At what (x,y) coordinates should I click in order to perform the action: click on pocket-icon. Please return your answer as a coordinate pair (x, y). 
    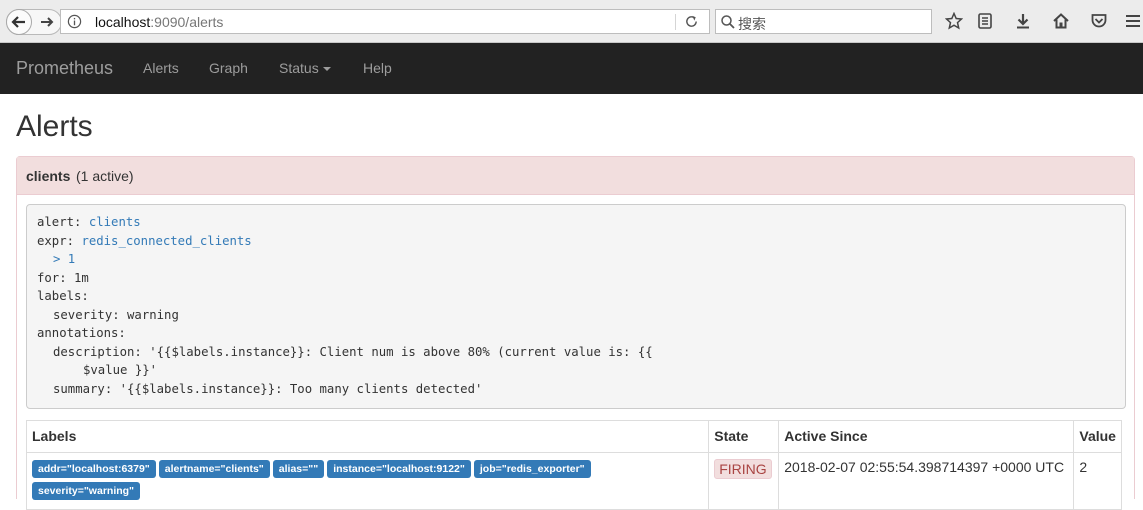
    Looking at the image, I should click on (1099, 21).